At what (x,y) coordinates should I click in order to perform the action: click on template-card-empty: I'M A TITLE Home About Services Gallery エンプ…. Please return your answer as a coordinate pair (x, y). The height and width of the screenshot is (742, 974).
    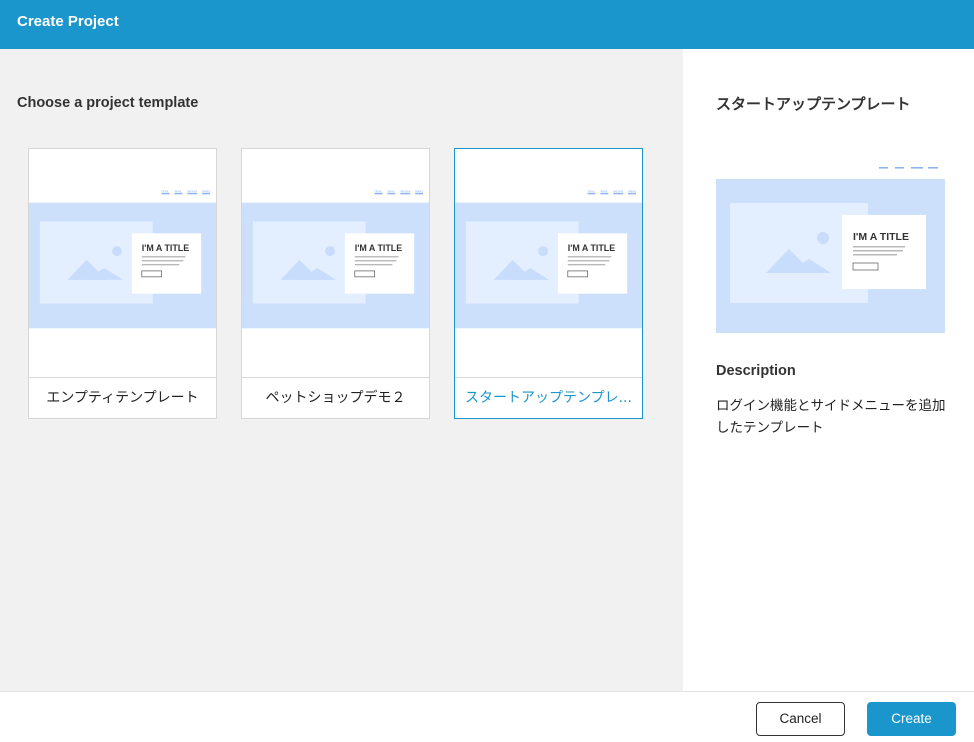
    Looking at the image, I should click on (122, 283).